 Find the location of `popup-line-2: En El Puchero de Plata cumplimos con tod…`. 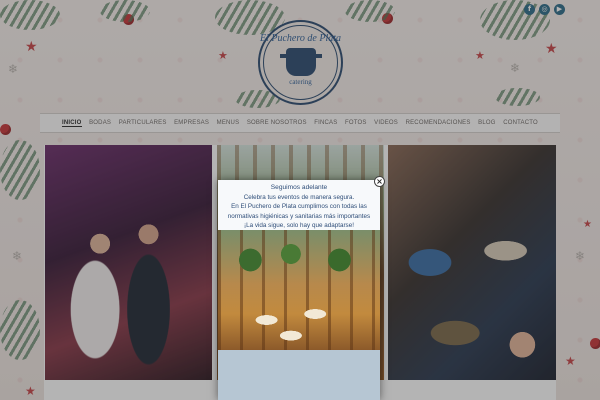

popup-line-2: En El Puchero de Plata cumplimos con tod… is located at coordinates (299, 211).